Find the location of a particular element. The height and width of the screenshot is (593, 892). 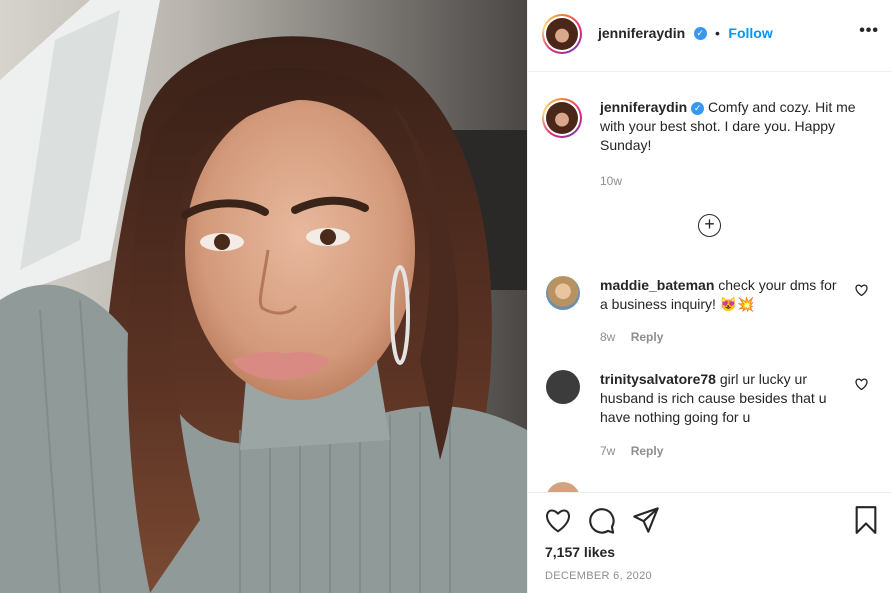

caption-time: 10w is located at coordinates (611, 181).